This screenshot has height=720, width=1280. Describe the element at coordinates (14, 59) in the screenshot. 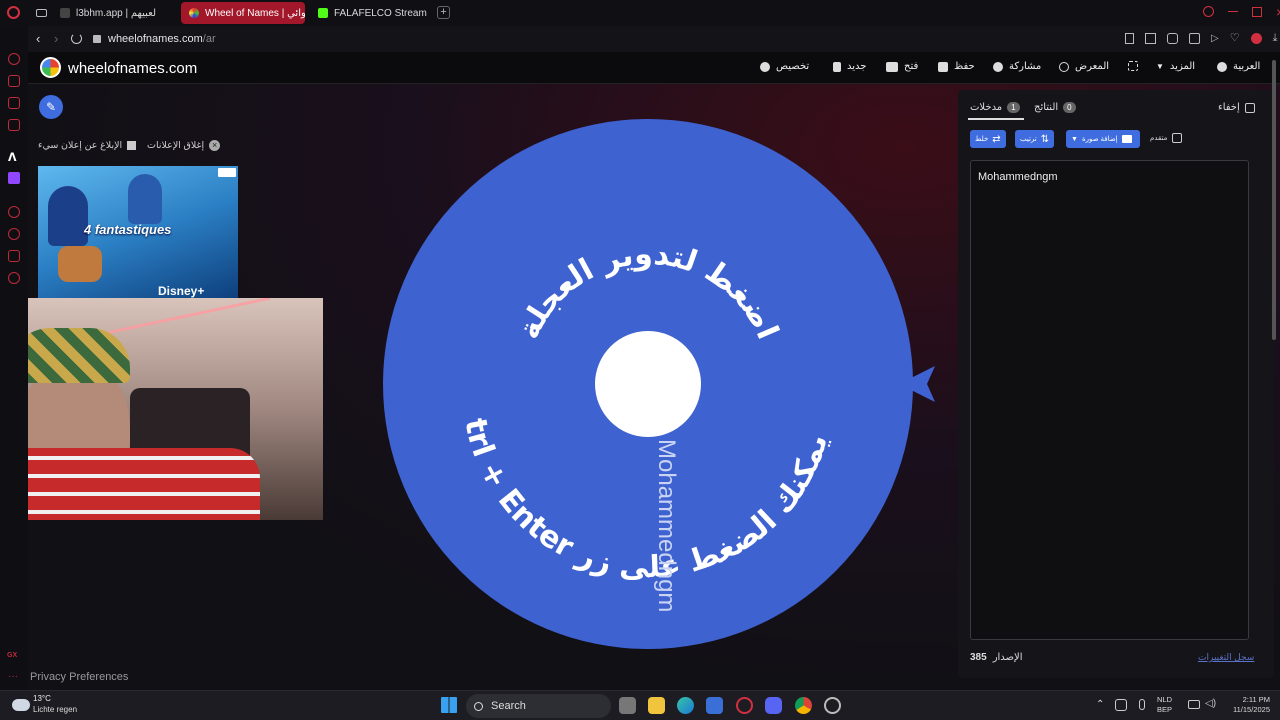

I see `aria-icon` at that location.